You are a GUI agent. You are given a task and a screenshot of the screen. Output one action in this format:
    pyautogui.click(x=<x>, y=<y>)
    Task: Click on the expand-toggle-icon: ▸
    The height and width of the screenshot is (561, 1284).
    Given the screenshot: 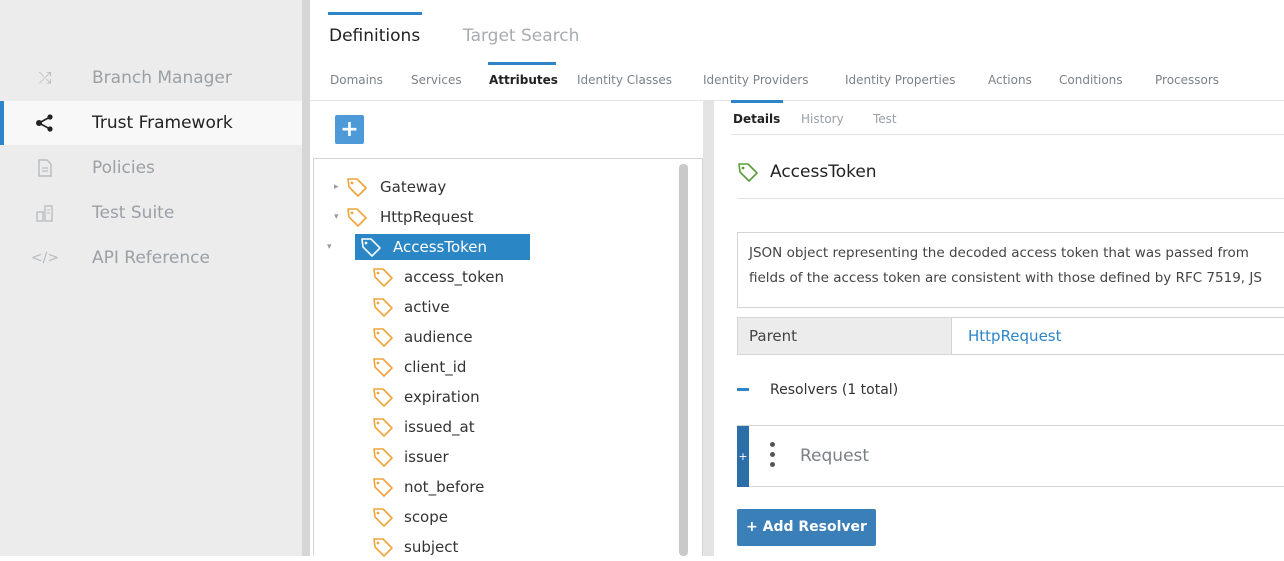 What is the action you would take?
    pyautogui.click(x=336, y=187)
    